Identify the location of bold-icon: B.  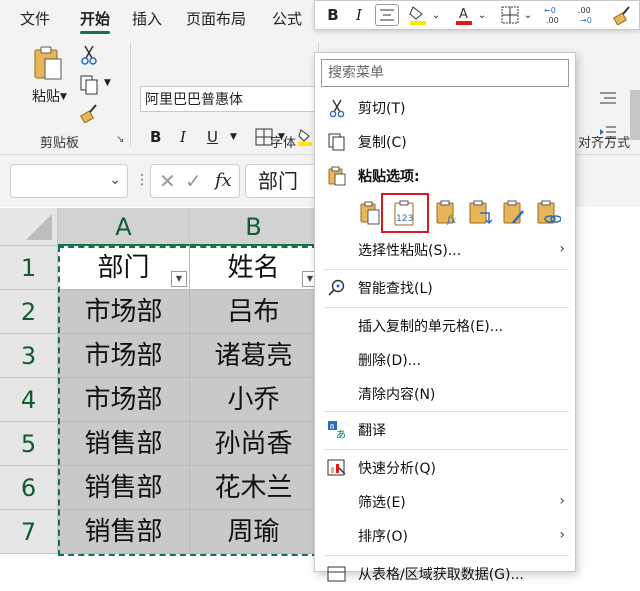
(155, 137).